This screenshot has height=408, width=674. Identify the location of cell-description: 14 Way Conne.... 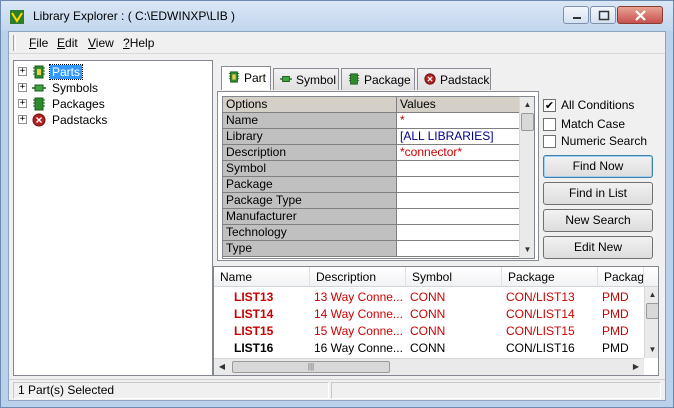
(358, 314).